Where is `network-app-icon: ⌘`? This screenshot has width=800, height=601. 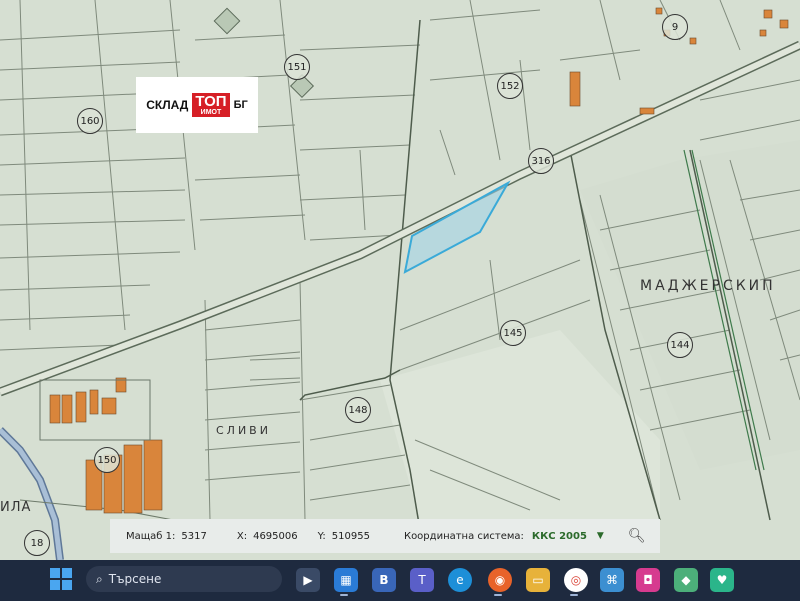 network-app-icon: ⌘ is located at coordinates (612, 580).